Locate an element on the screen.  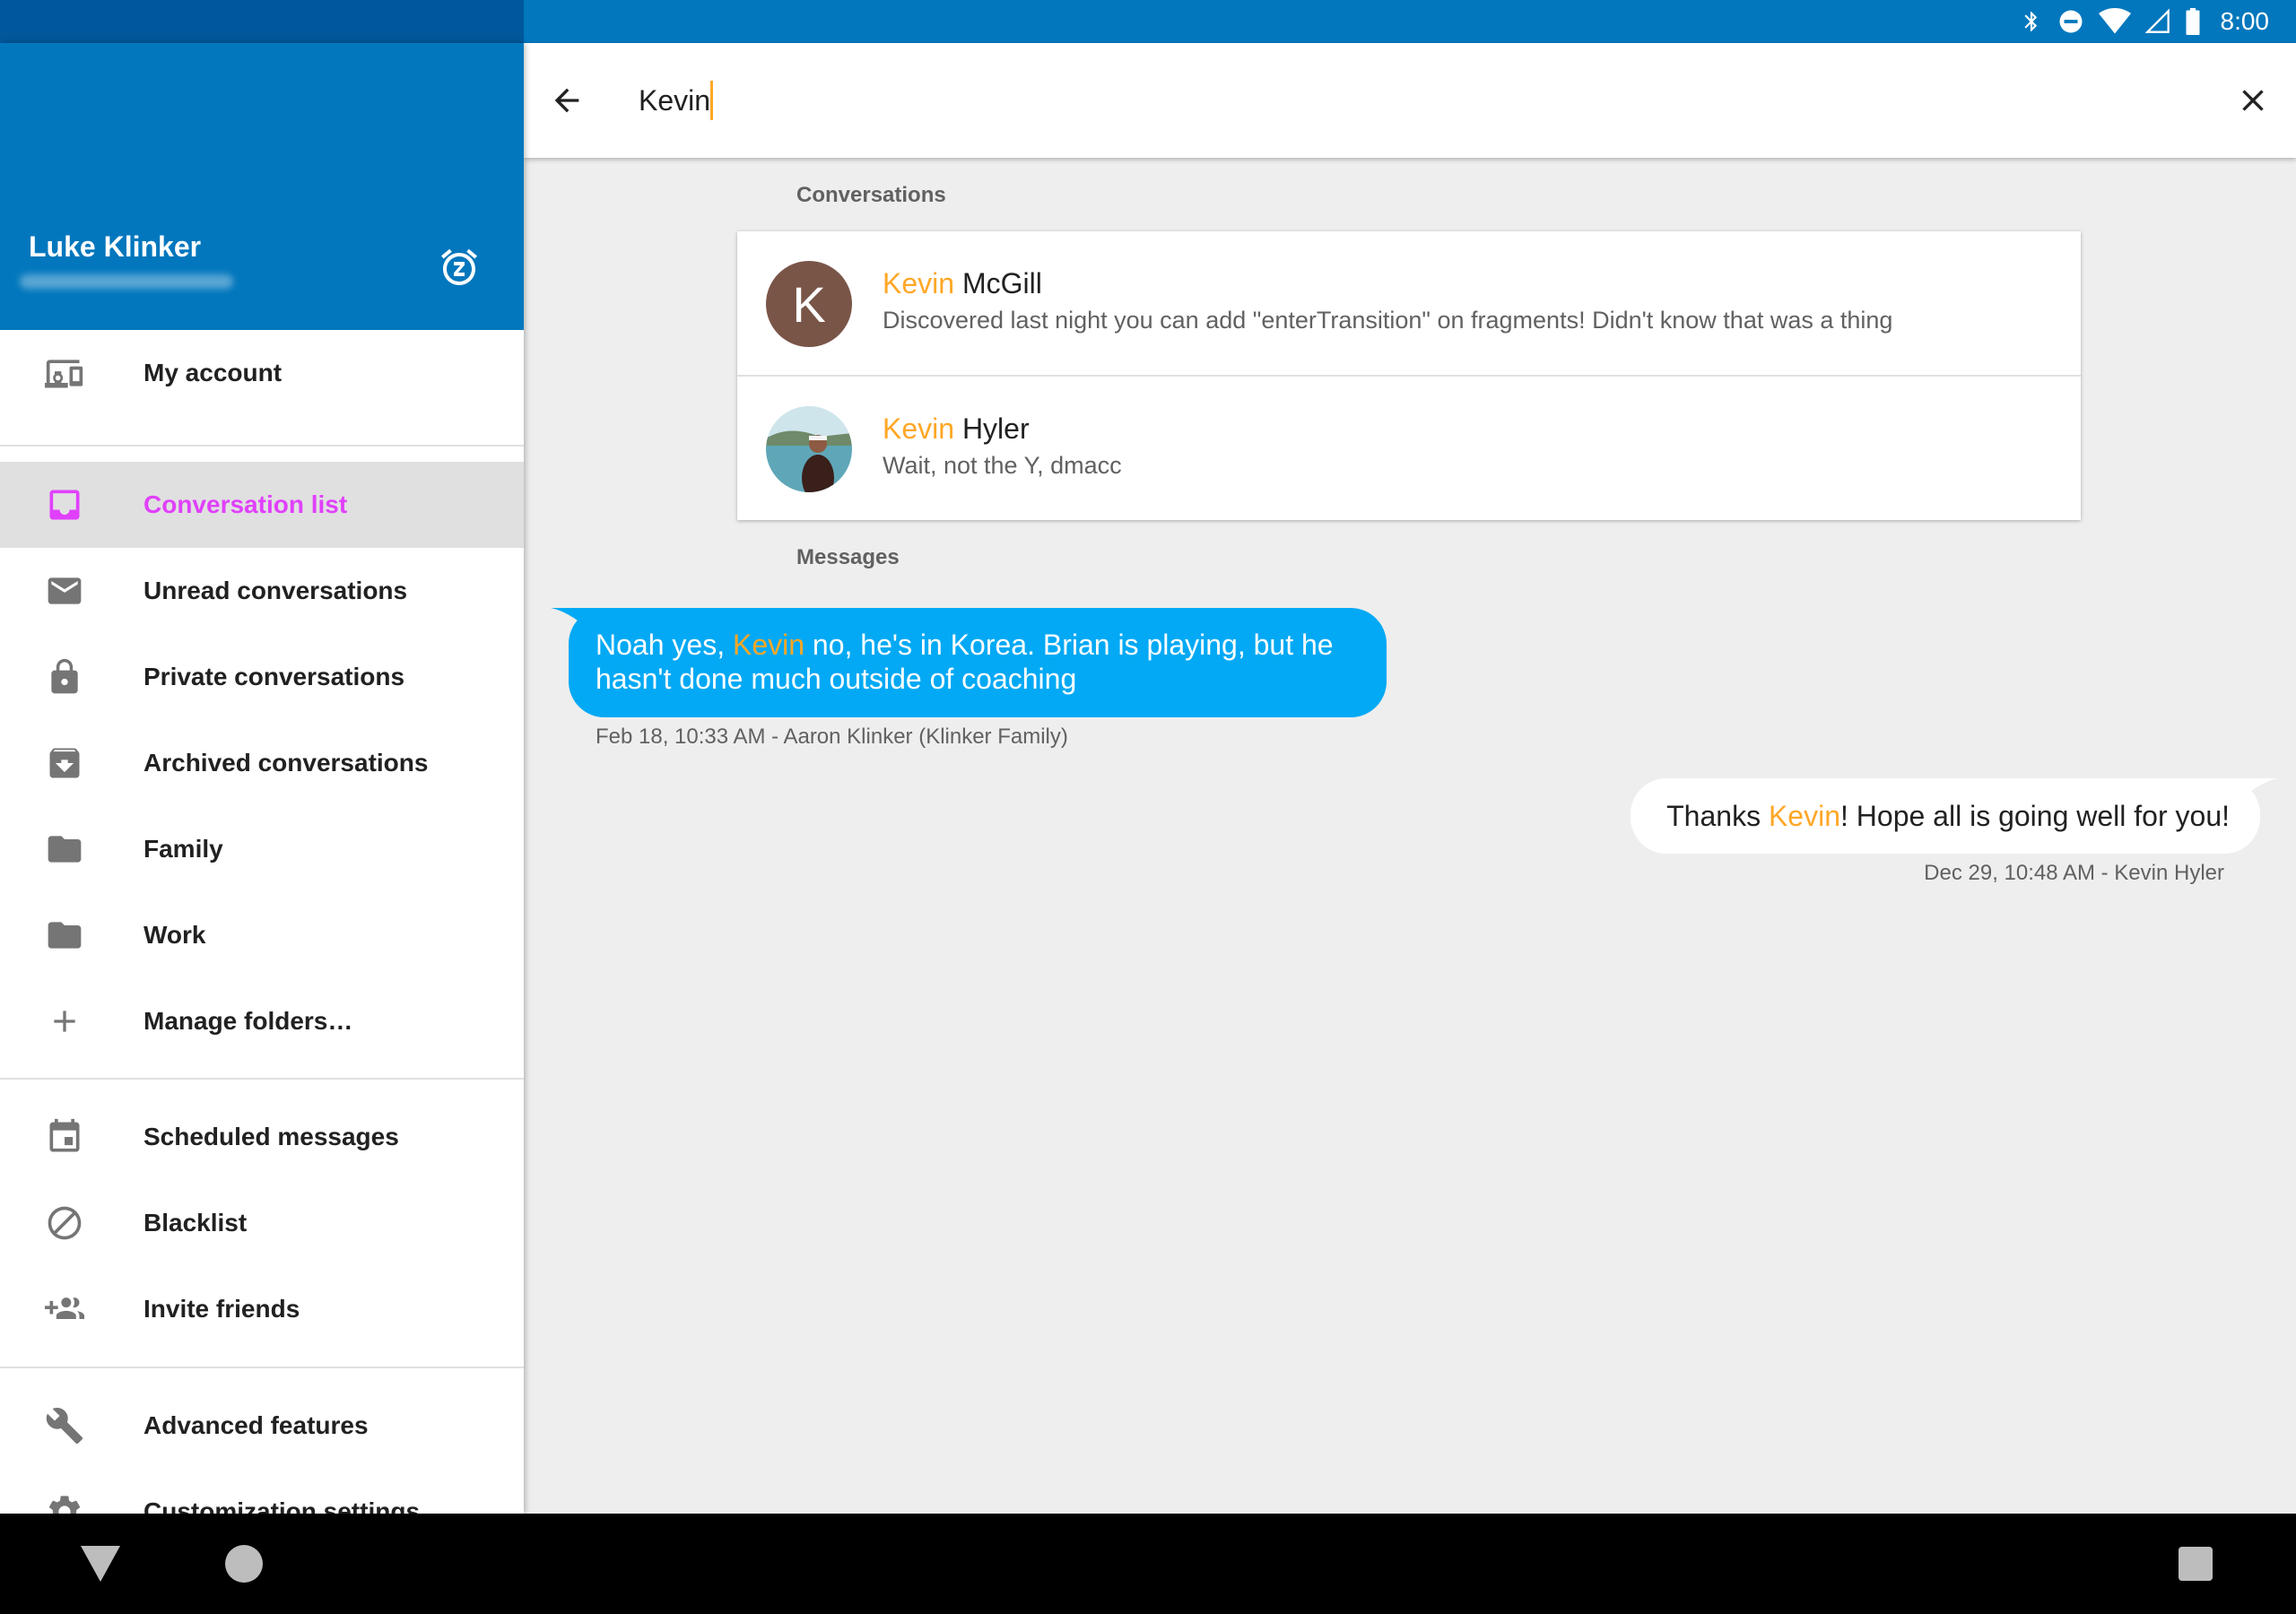
drawer-item-label: Private conversations is located at coordinates (274, 676).